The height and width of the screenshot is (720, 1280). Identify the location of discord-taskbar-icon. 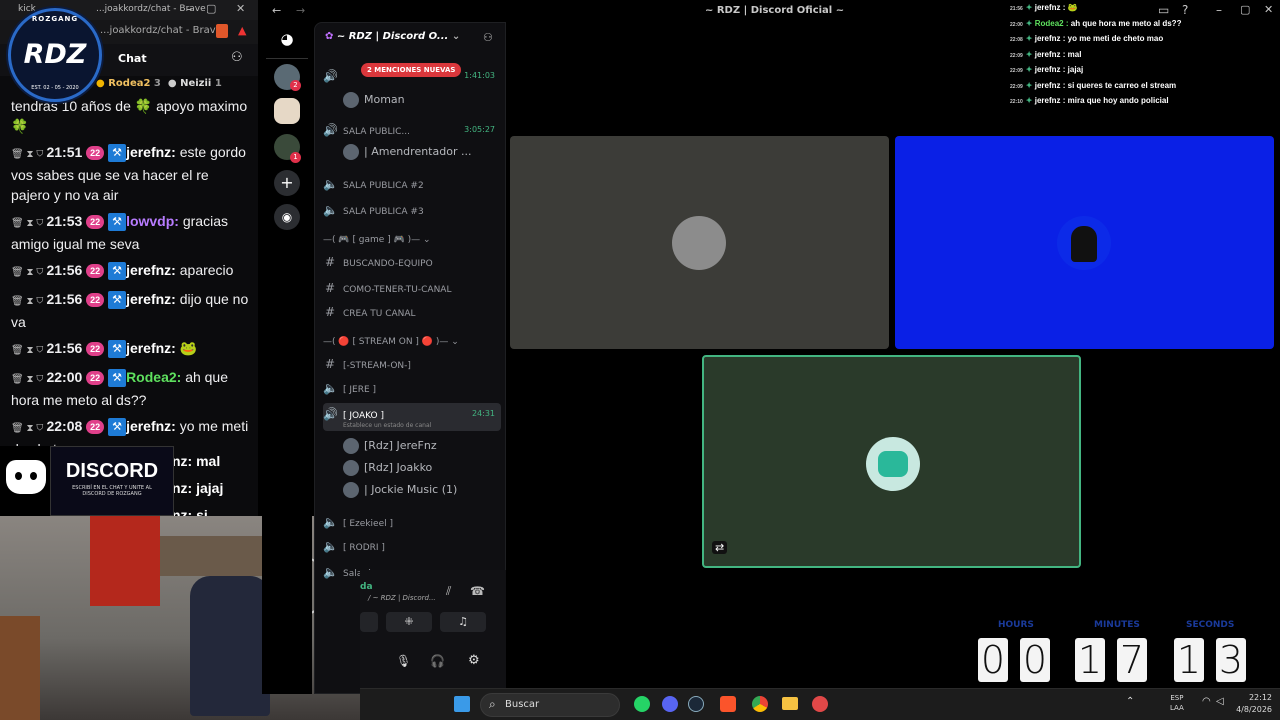
(670, 704).